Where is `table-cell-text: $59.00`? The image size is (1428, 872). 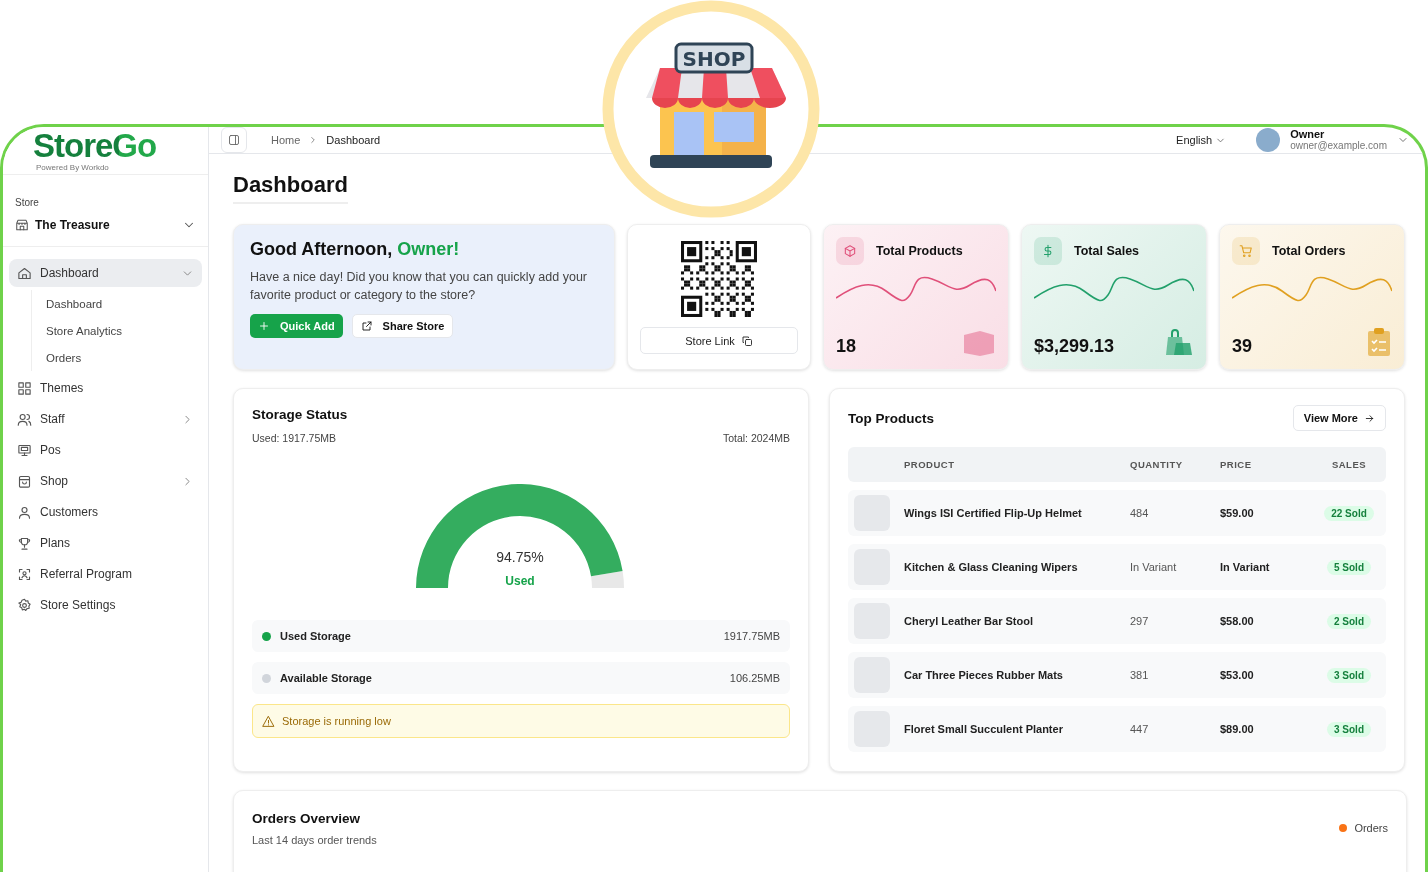
table-cell-text: $59.00 is located at coordinates (1237, 513).